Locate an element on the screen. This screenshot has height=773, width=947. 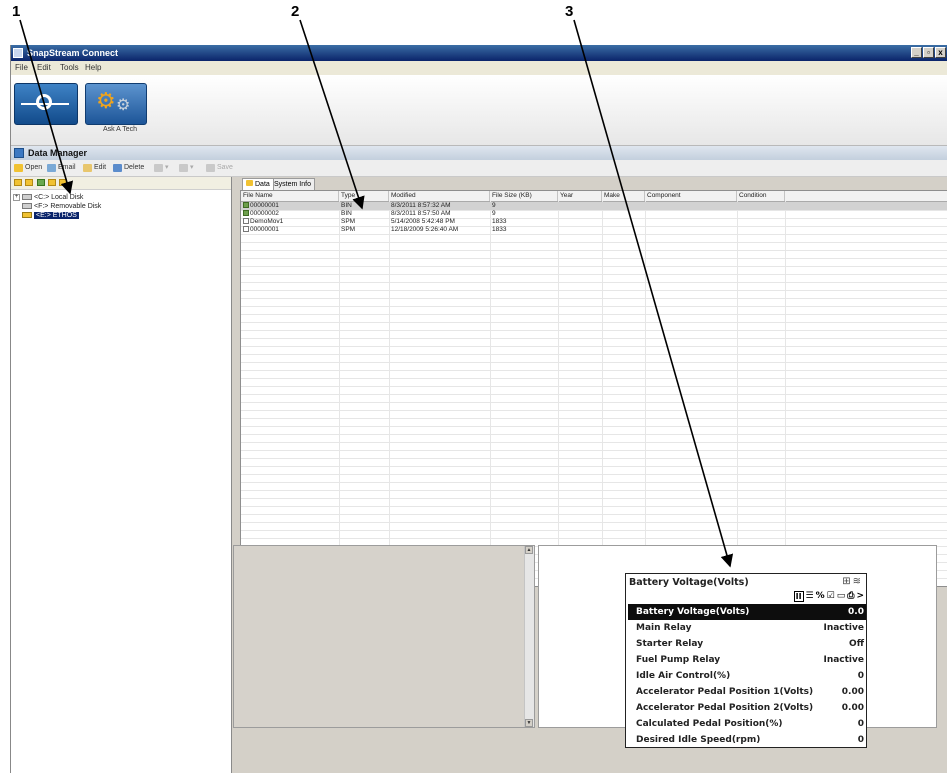
column-header-file-name: File Name is located at coordinates (290, 196).